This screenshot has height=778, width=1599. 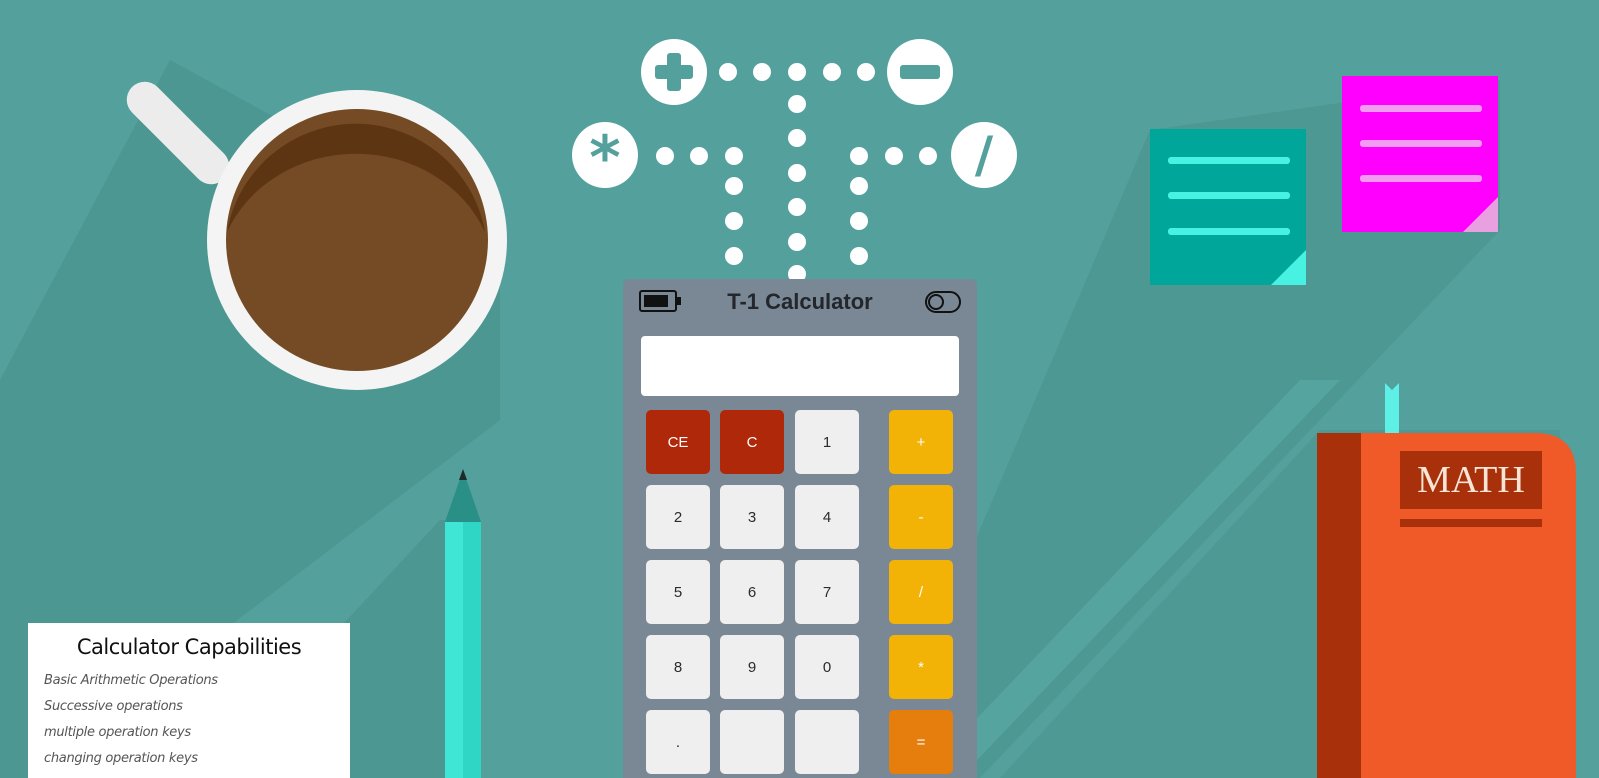 I want to click on sticky-note-magenta, so click(x=1420, y=154).